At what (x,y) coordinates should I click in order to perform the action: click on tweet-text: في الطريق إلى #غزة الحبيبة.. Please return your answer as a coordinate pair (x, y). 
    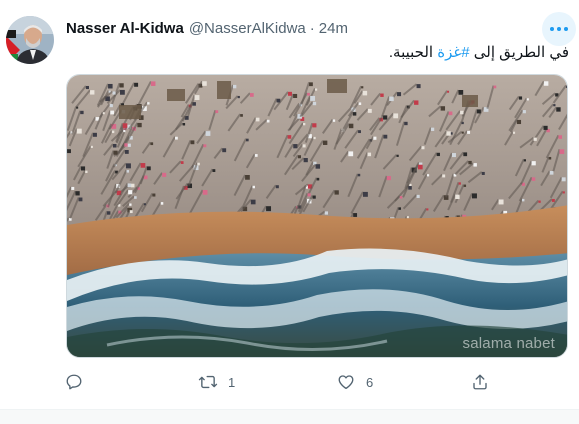
    Looking at the image, I should click on (479, 53).